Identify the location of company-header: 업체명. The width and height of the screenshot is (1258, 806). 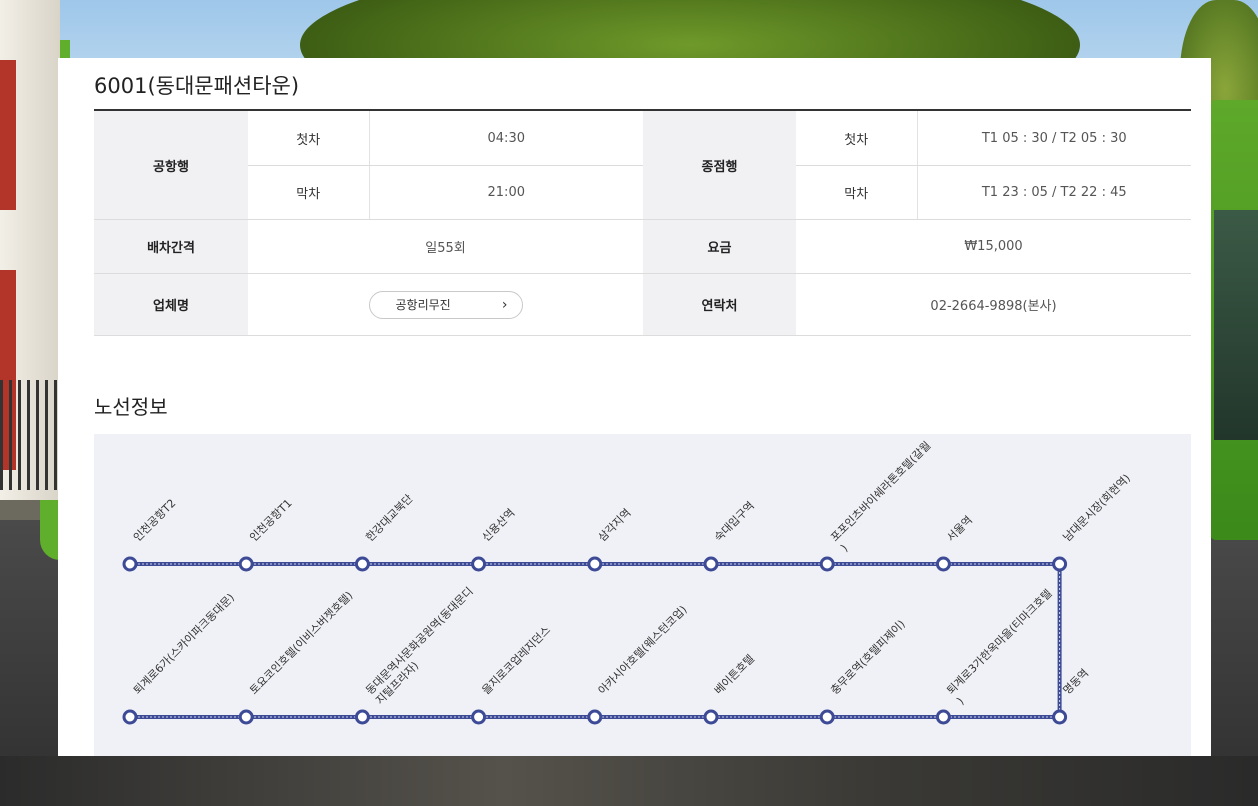
(171, 304).